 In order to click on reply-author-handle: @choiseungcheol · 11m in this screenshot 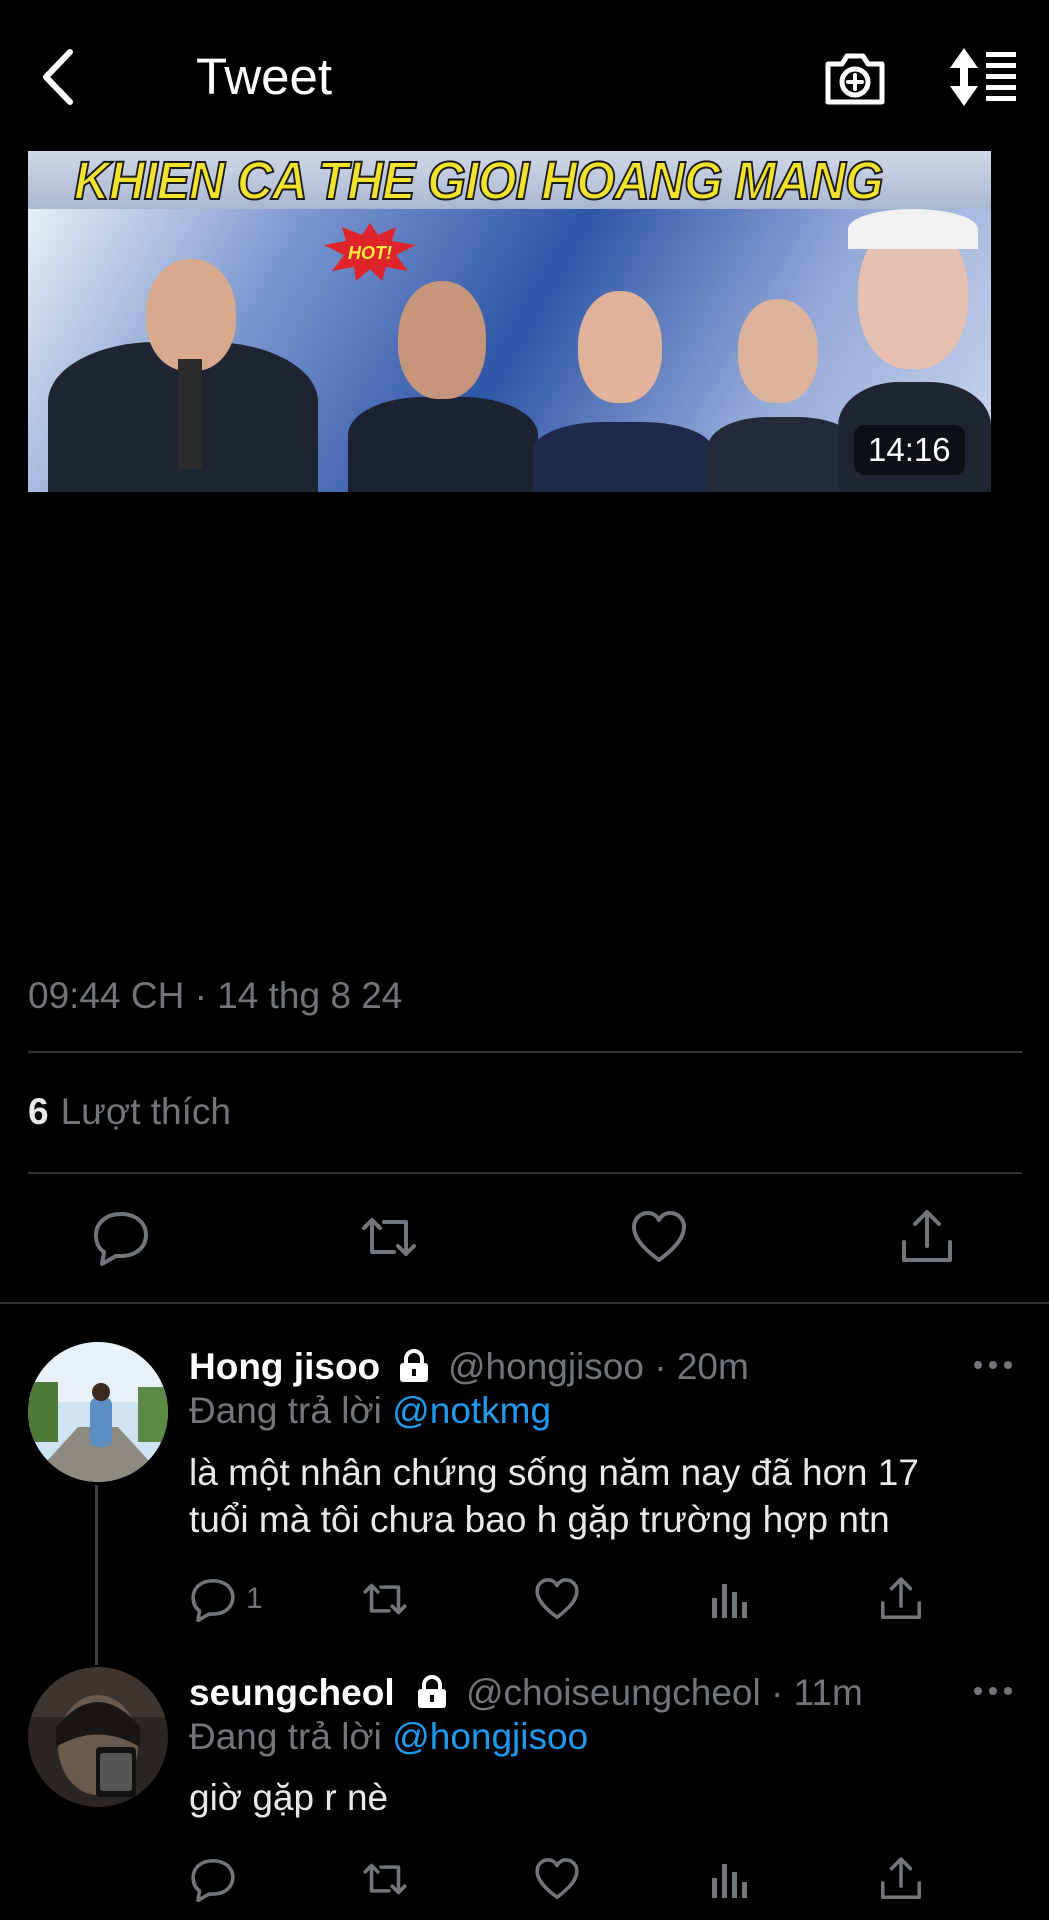, I will do `click(664, 1693)`.